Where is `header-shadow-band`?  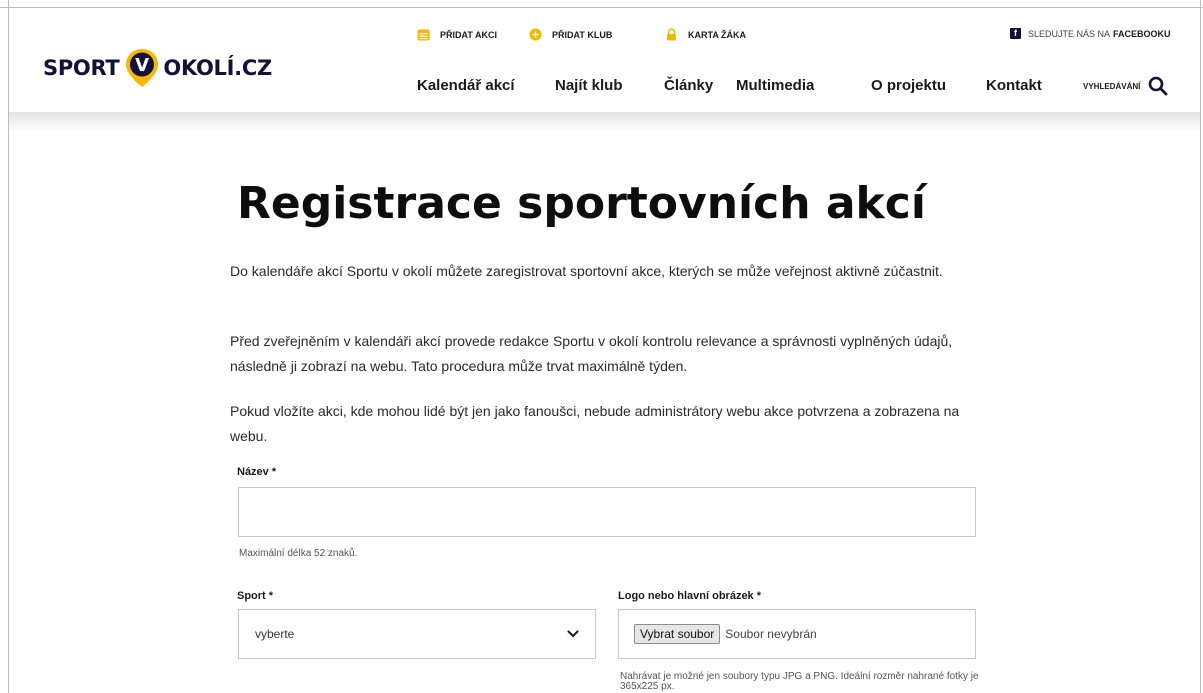 header-shadow-band is located at coordinates (604, 122).